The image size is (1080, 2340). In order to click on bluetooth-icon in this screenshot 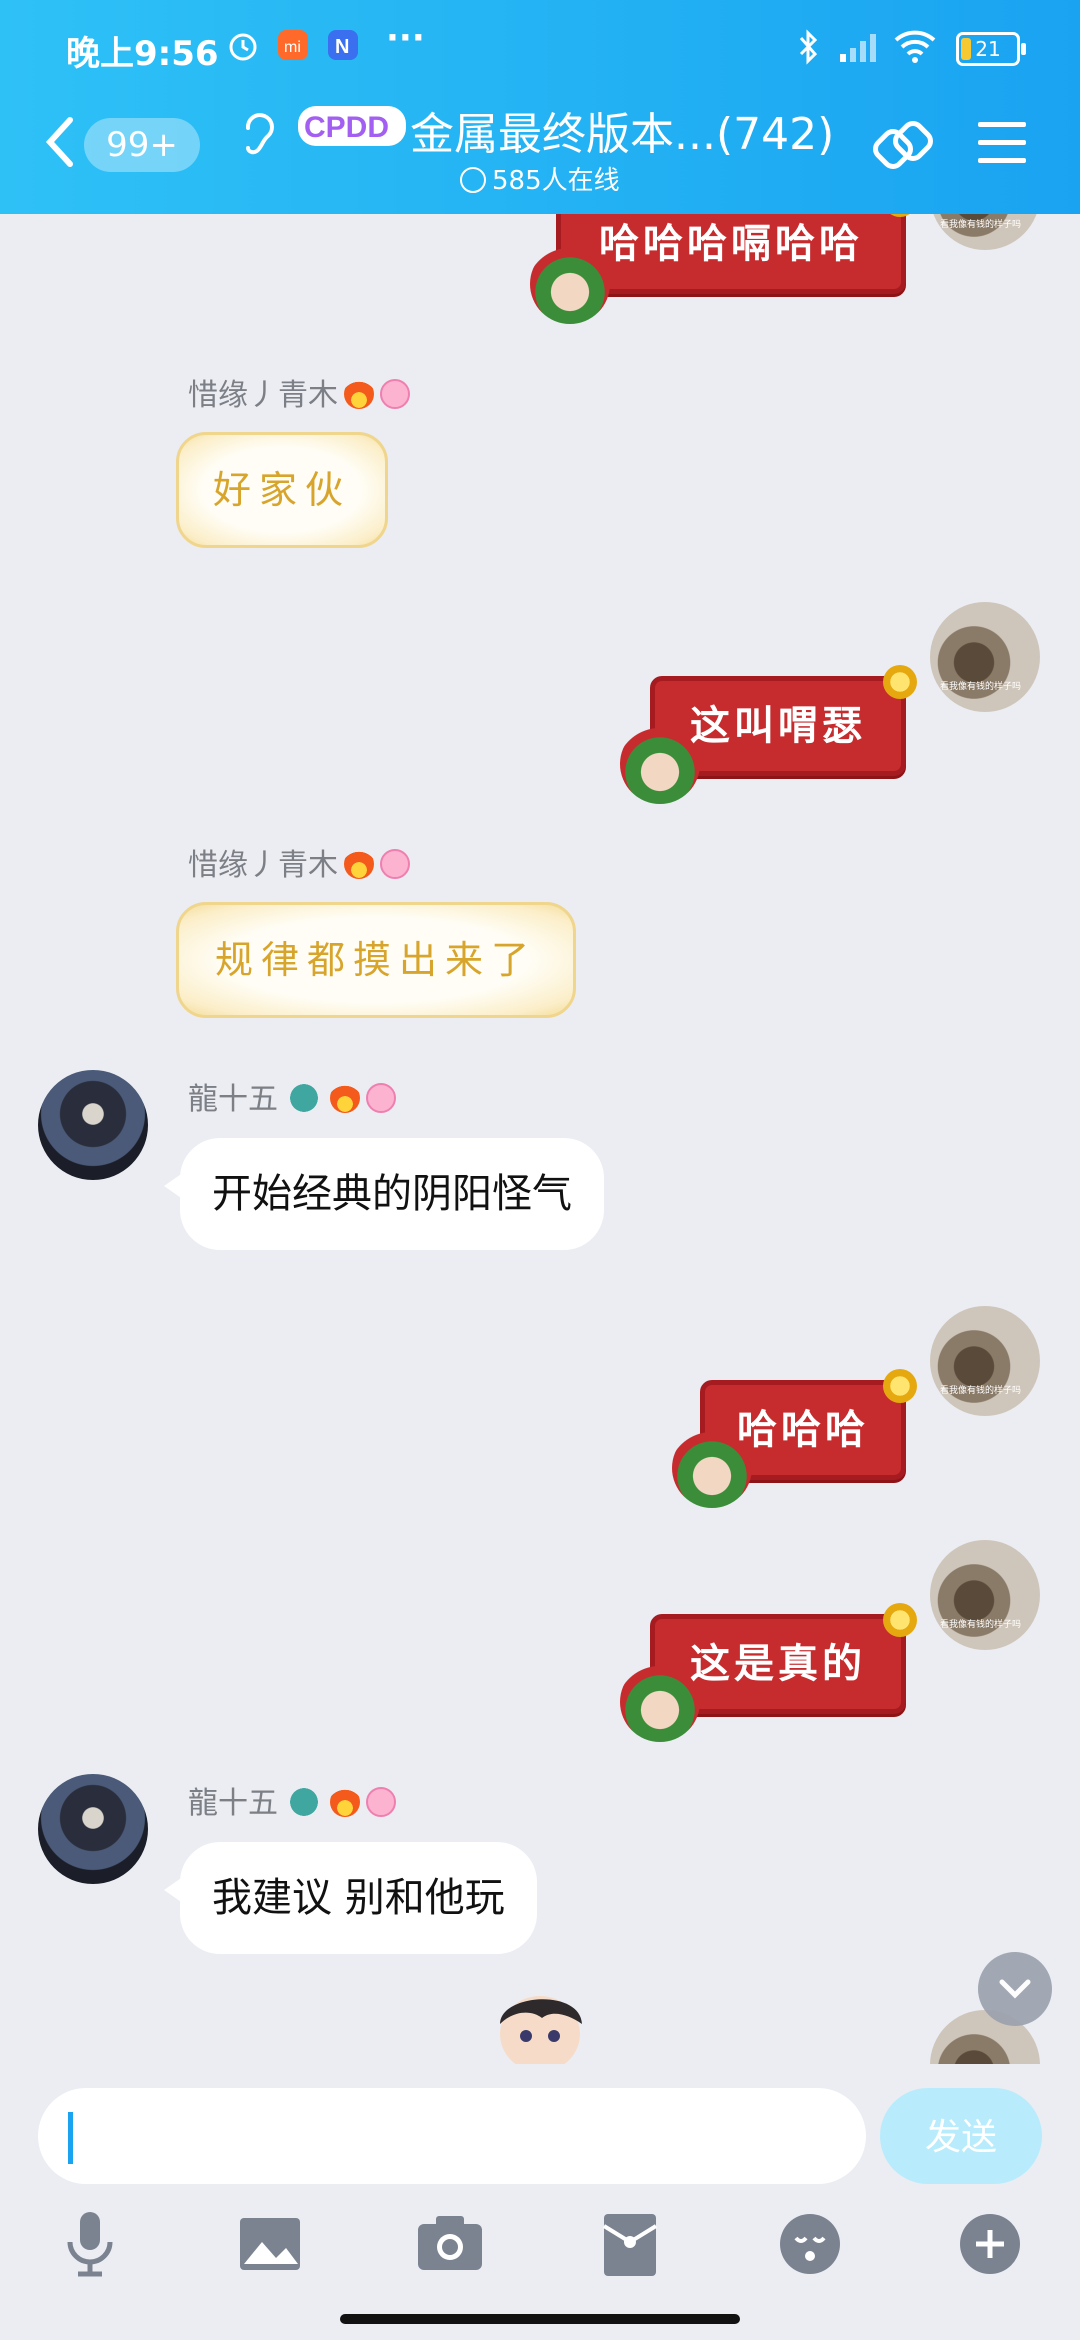, I will do `click(808, 47)`.